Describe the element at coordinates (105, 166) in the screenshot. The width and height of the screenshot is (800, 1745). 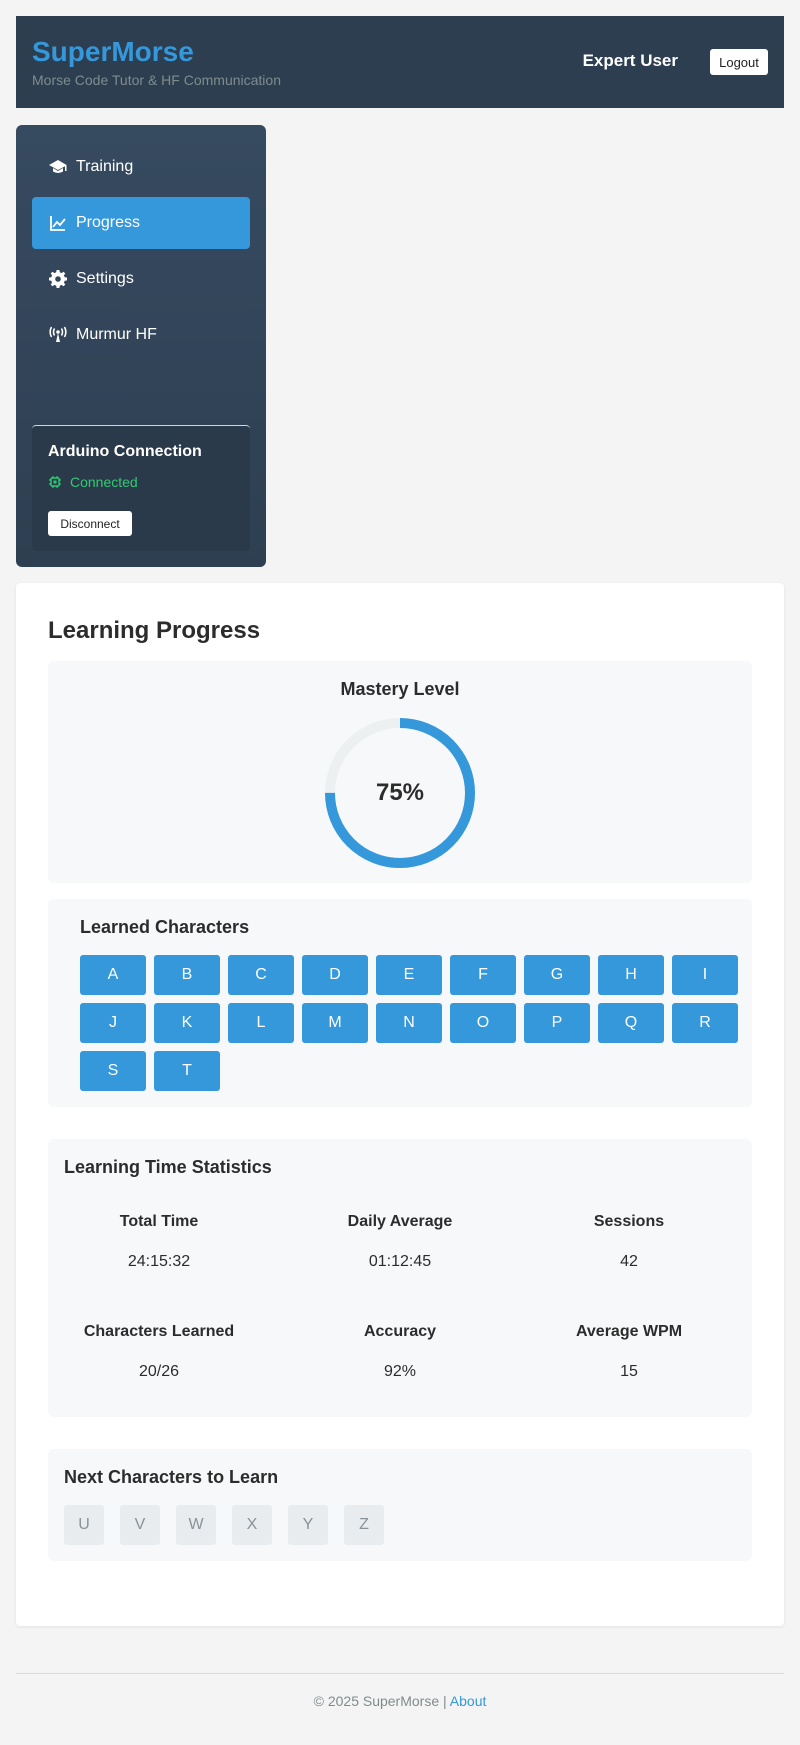
I see `sidebar-item-label: Training` at that location.